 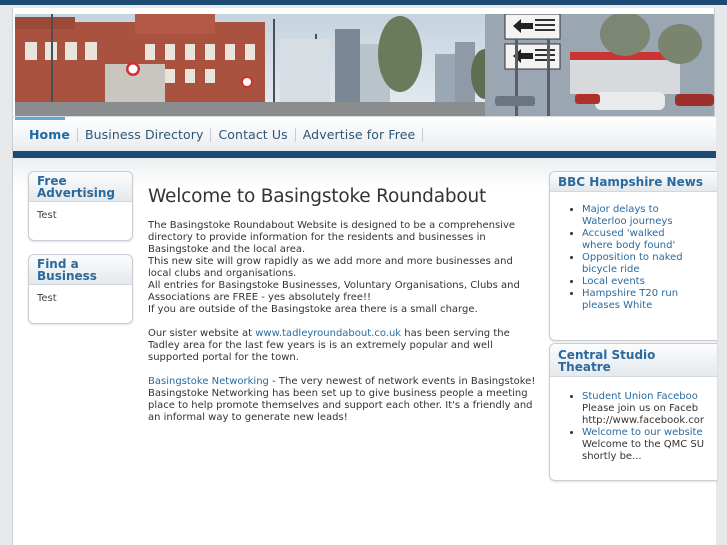 I want to click on news-item-text: Accused 'walked, so click(x=623, y=233).